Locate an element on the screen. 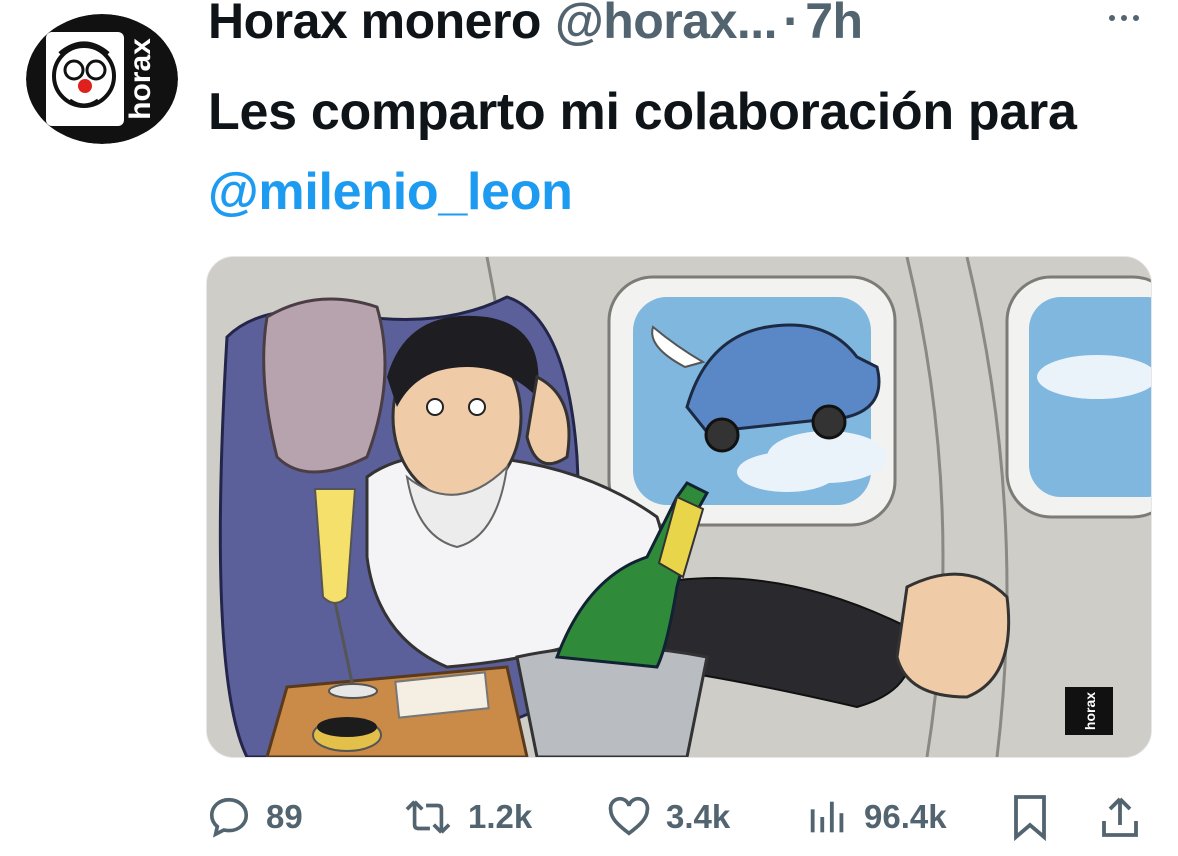 Image resolution: width=1178 pixels, height=856 pixels. horax-logo-icon: horax is located at coordinates (102, 79).